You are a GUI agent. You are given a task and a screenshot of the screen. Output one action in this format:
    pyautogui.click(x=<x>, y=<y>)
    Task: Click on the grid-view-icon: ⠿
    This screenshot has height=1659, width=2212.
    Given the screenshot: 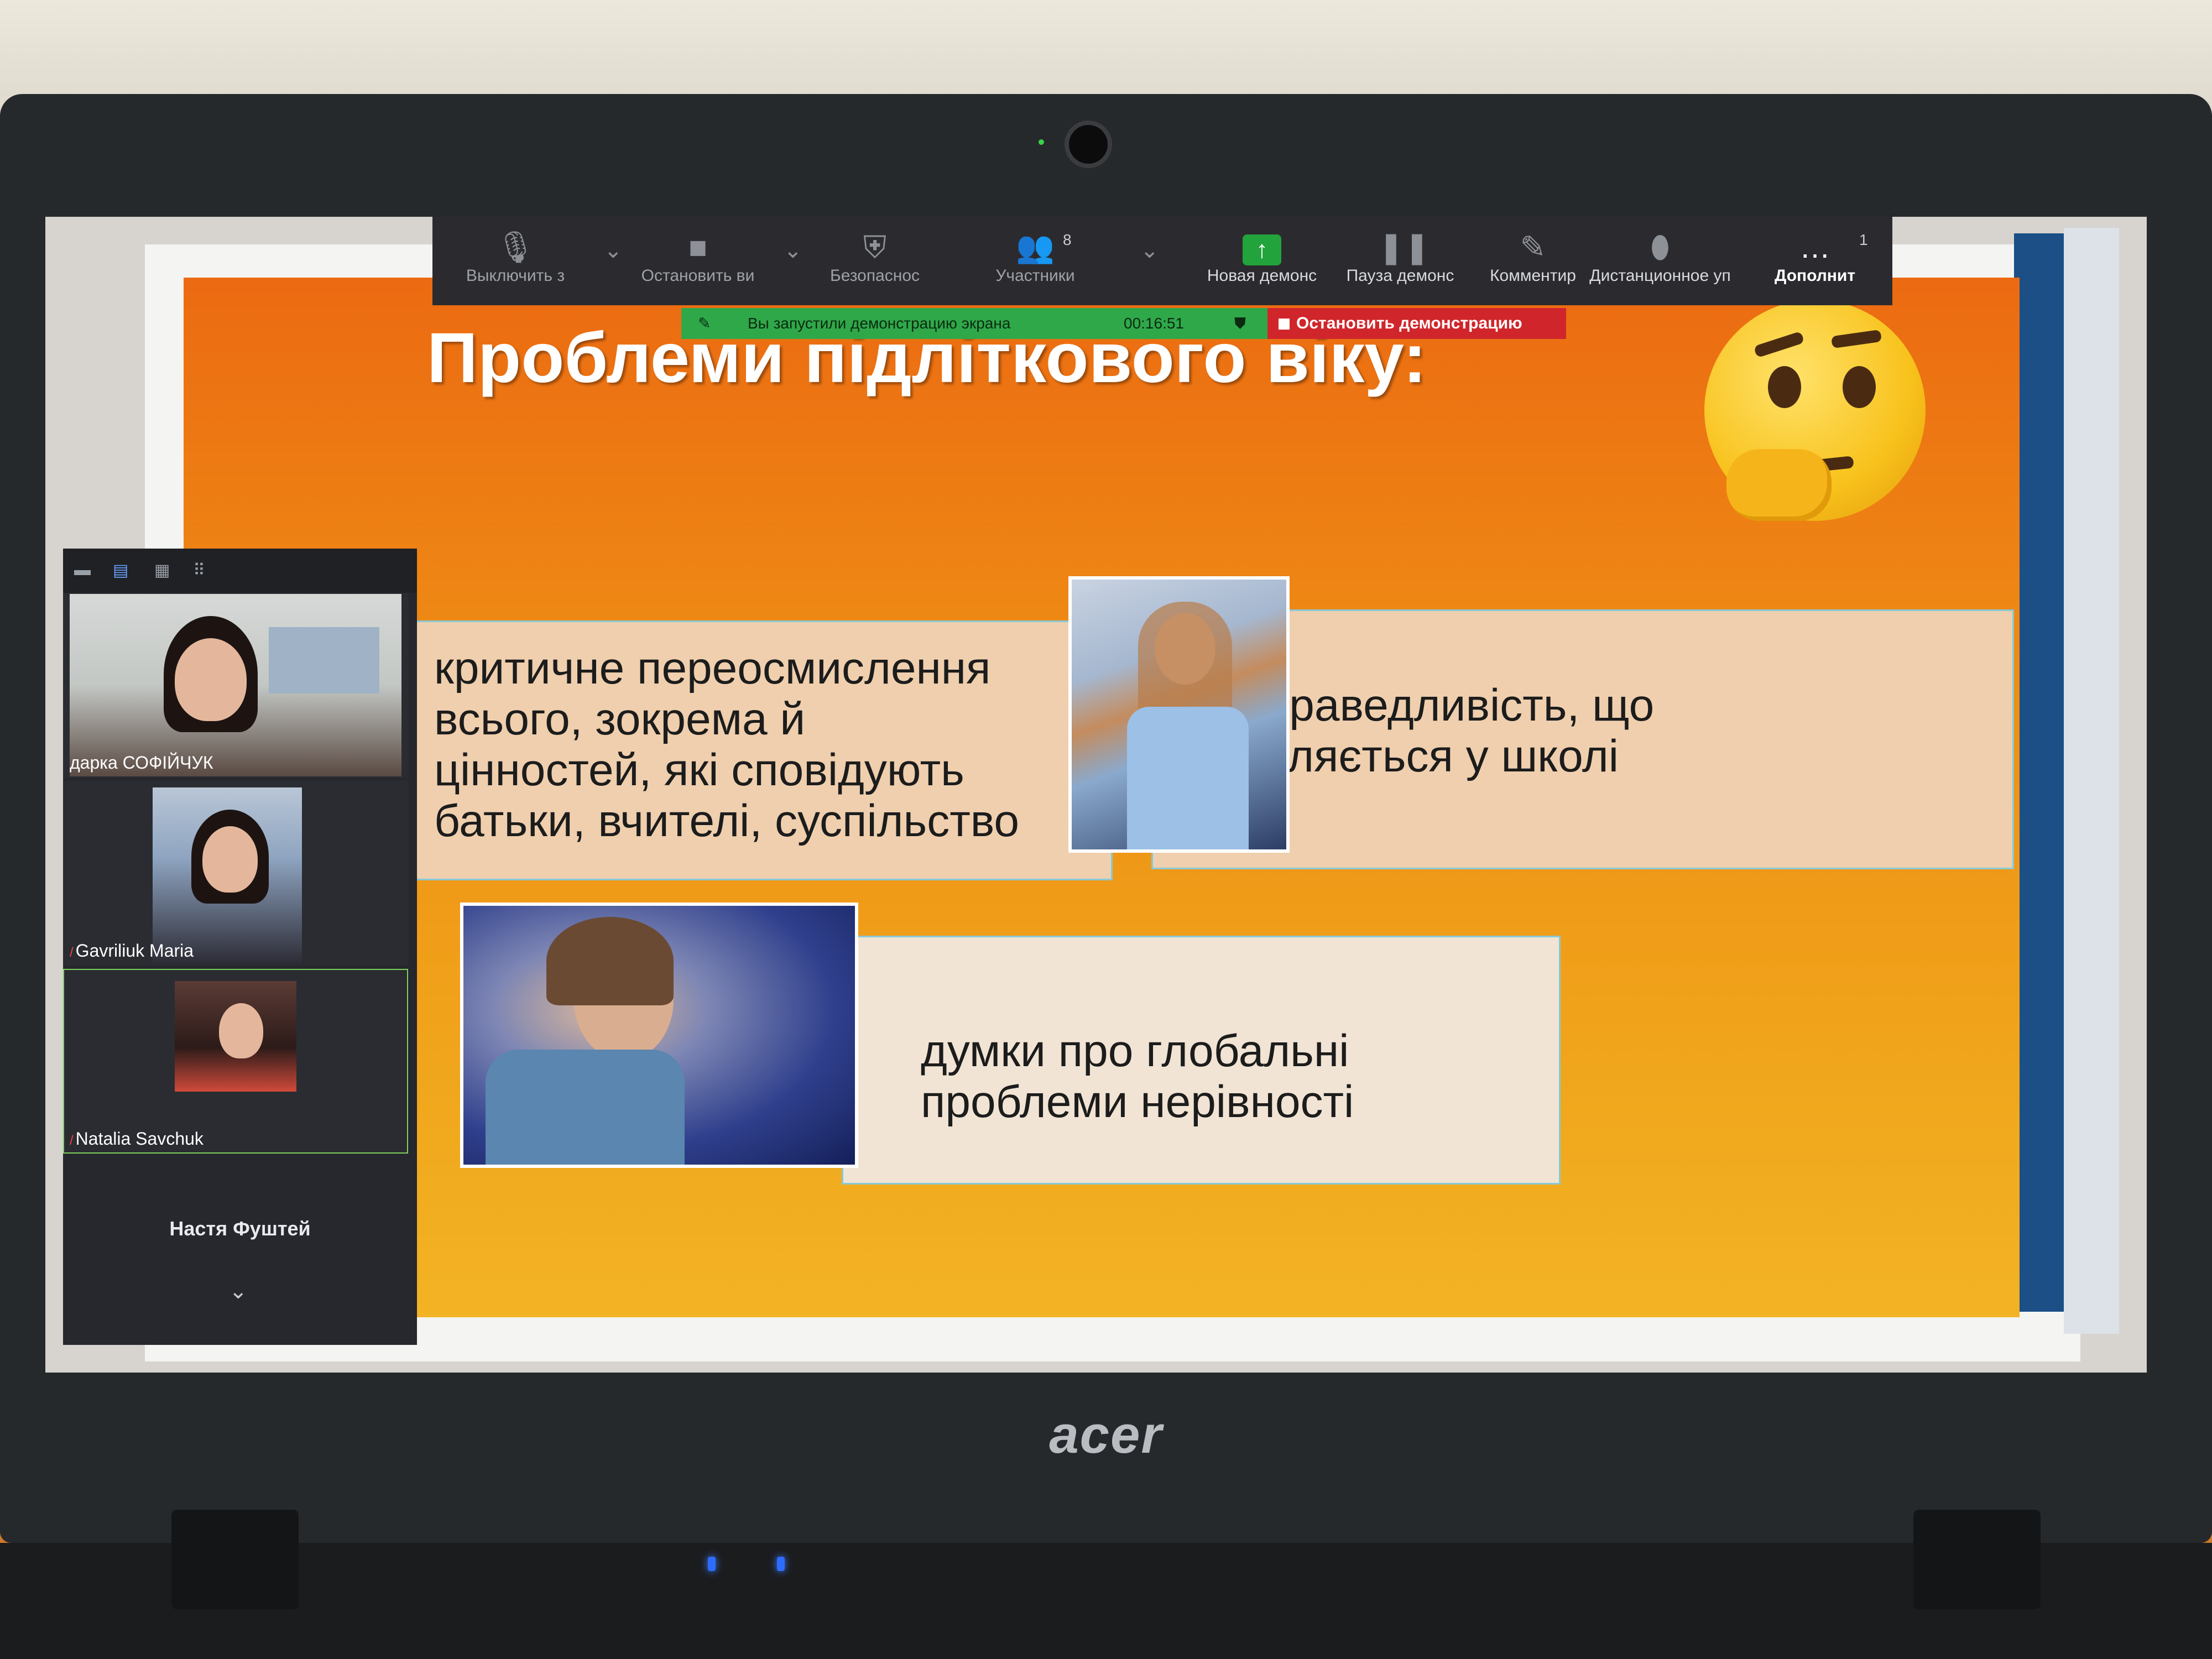 What is the action you would take?
    pyautogui.click(x=203, y=570)
    